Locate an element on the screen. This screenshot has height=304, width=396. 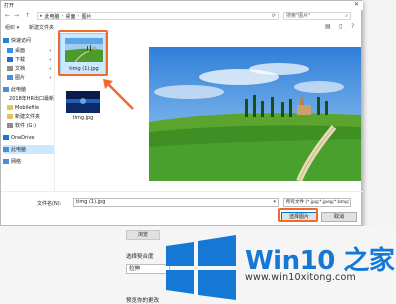
address-bar: ▸ 此电脑 › 桌面 › 图片 ⟳ is located at coordinates (158, 16).